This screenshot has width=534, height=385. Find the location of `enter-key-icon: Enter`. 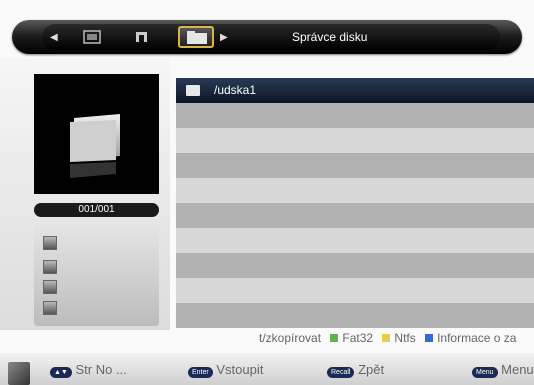

enter-key-icon: Enter is located at coordinates (200, 372).